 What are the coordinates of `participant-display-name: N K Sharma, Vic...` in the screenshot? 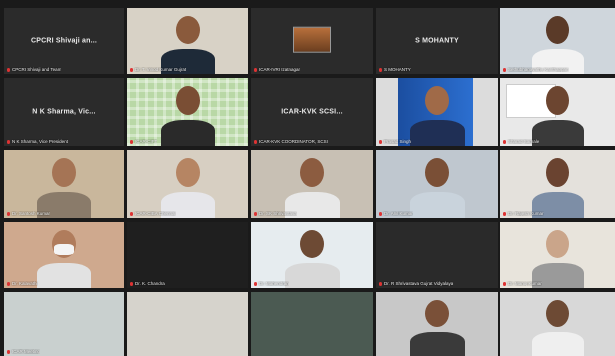 It's located at (64, 112).